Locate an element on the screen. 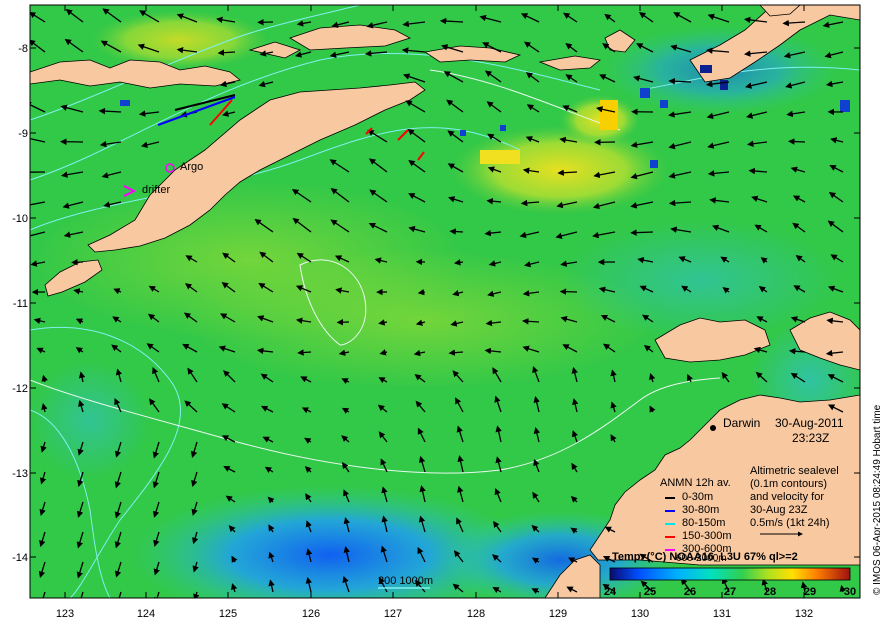  darwin-label: Darwin is located at coordinates (742, 423).